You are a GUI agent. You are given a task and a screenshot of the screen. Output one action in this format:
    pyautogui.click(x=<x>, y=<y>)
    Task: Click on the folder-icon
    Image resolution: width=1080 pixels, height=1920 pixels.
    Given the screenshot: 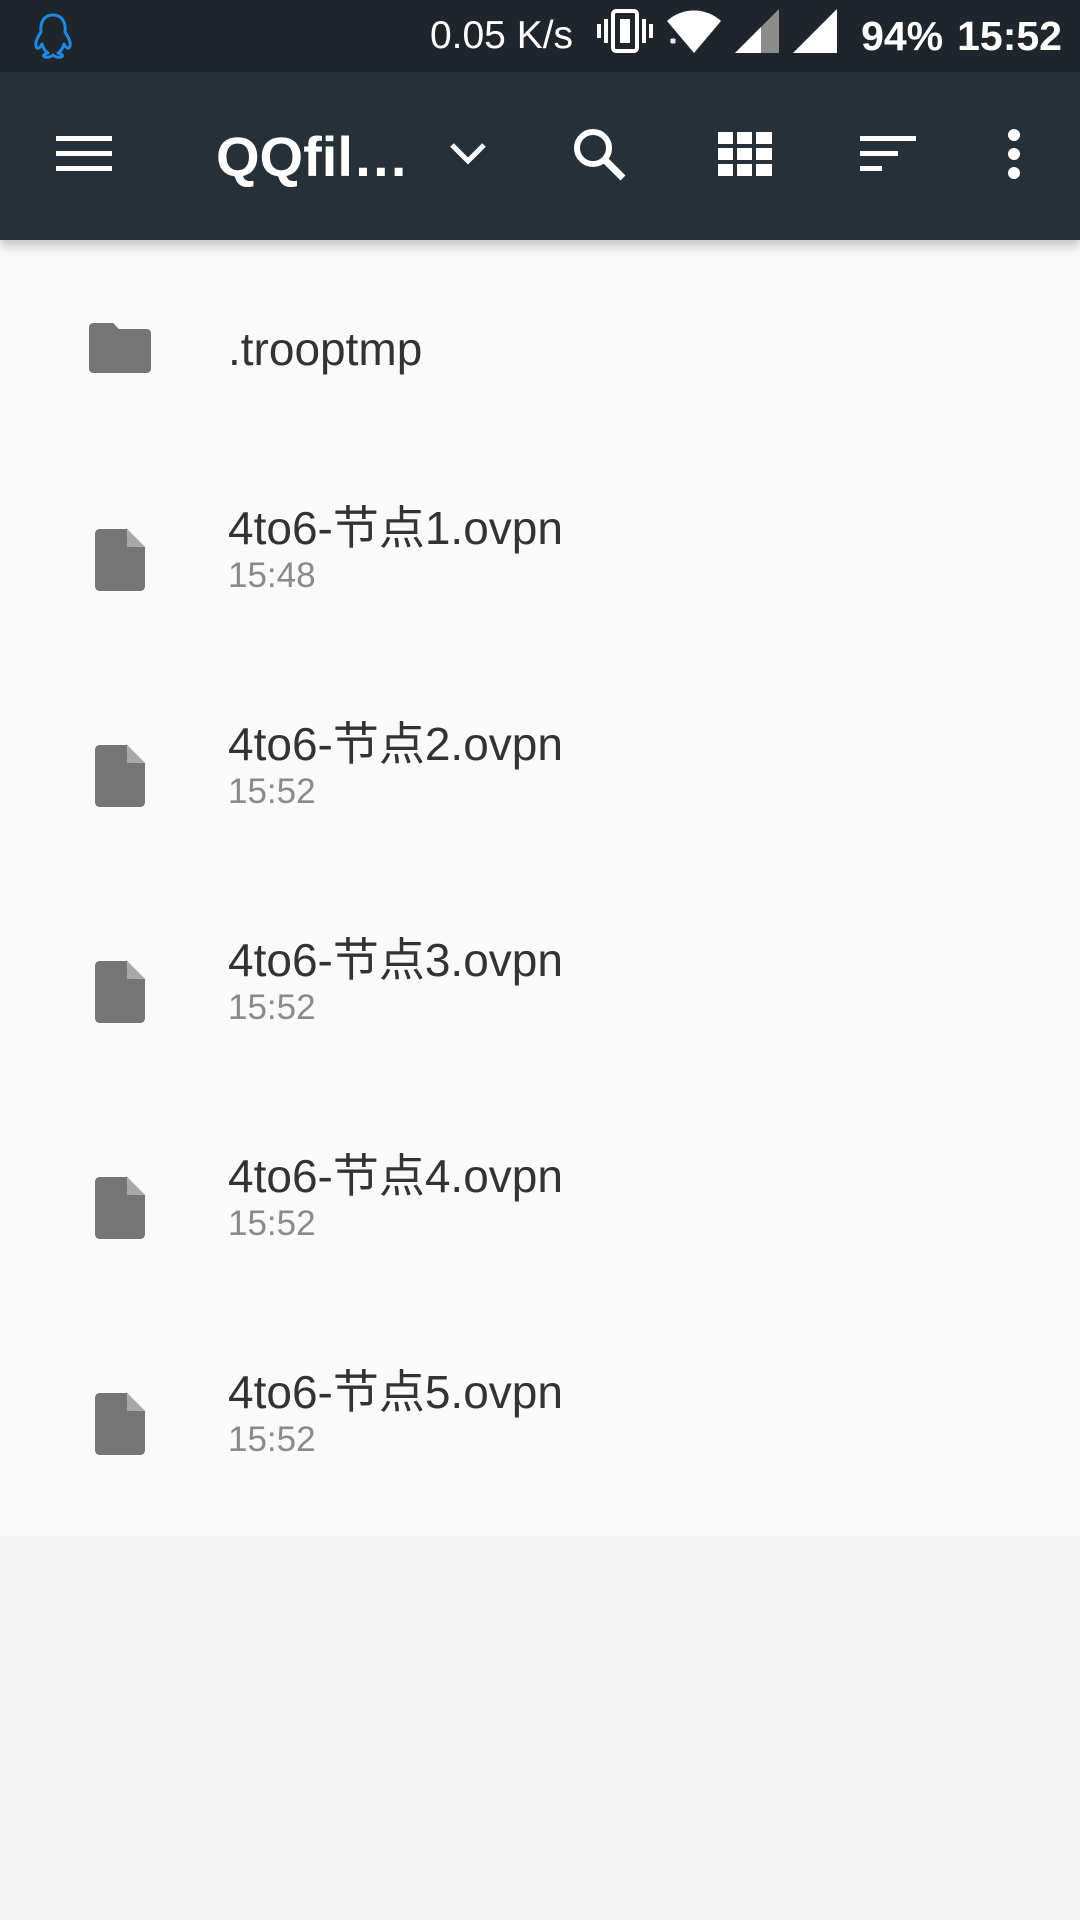 What is the action you would take?
    pyautogui.click(x=120, y=348)
    